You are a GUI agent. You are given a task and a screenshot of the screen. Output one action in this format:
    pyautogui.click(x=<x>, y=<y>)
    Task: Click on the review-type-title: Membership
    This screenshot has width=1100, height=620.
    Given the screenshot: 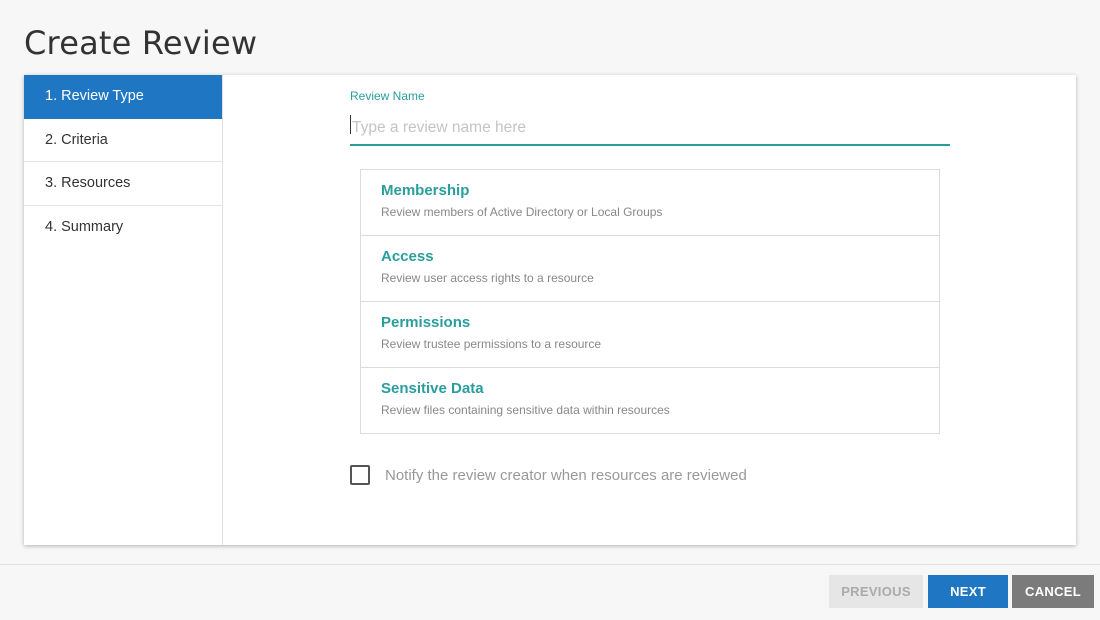 What is the action you would take?
    pyautogui.click(x=425, y=190)
    